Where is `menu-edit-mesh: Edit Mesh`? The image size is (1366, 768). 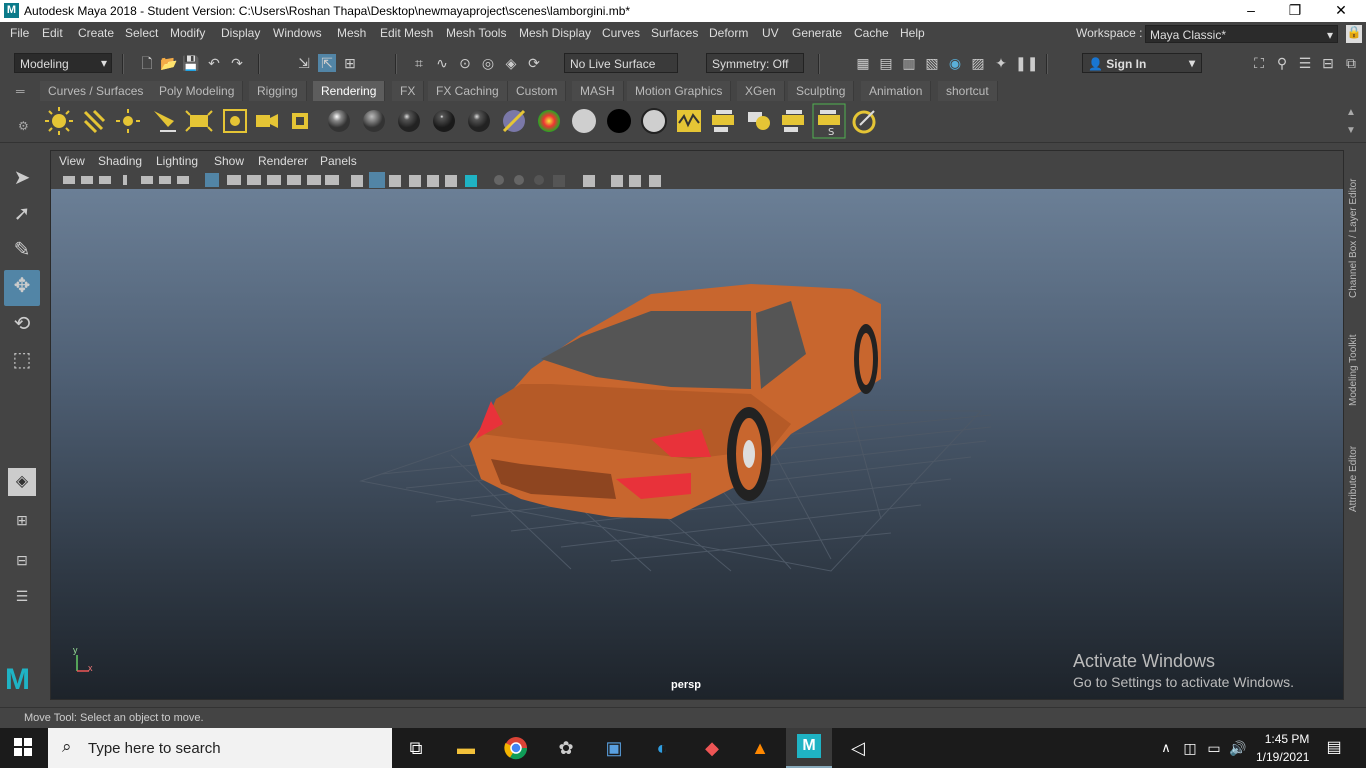 menu-edit-mesh: Edit Mesh is located at coordinates (406, 33).